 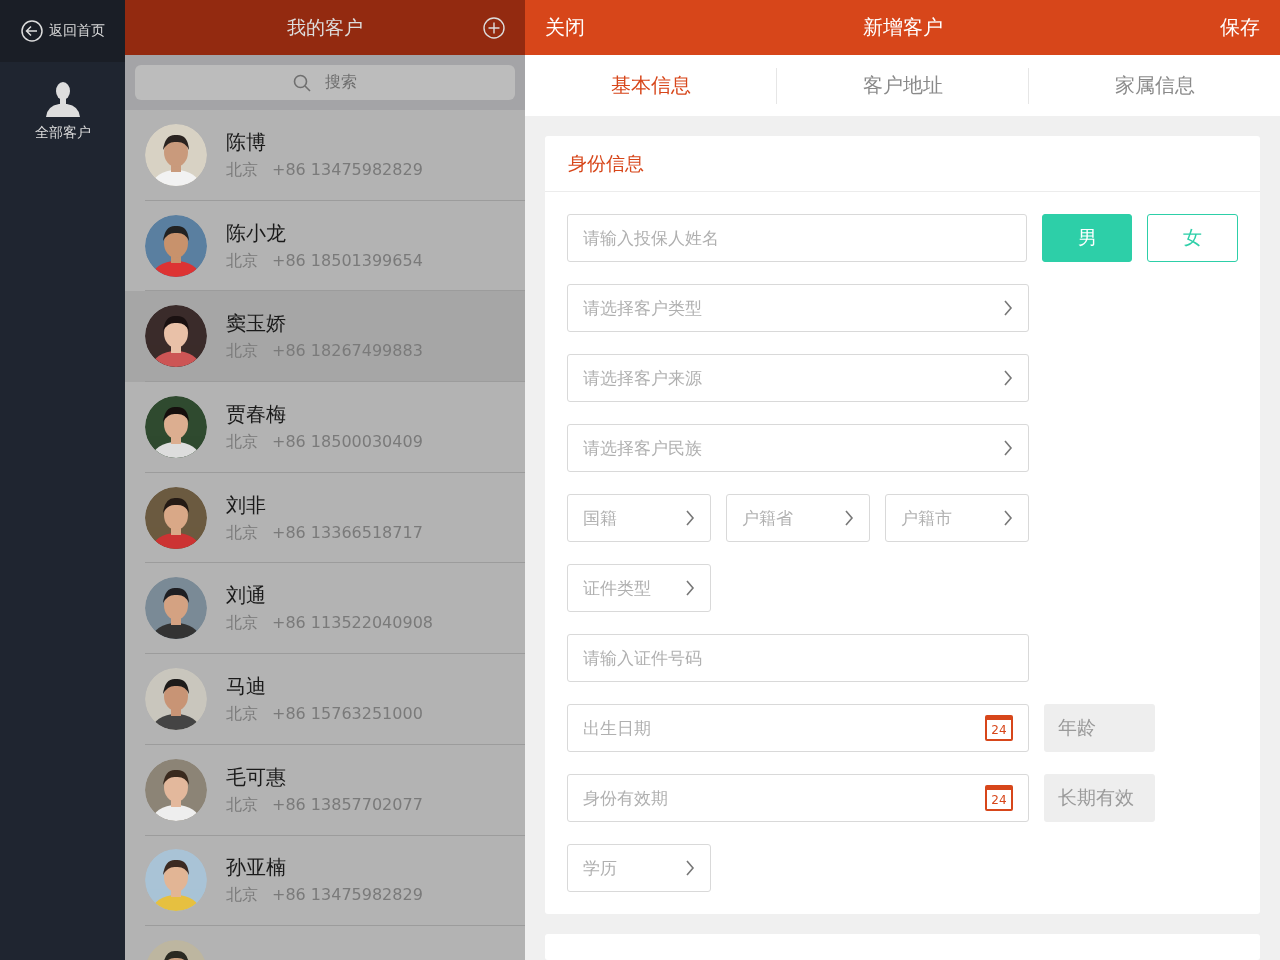 I want to click on contact-row: 刘非 北京 +86 13366518717, so click(x=325, y=518).